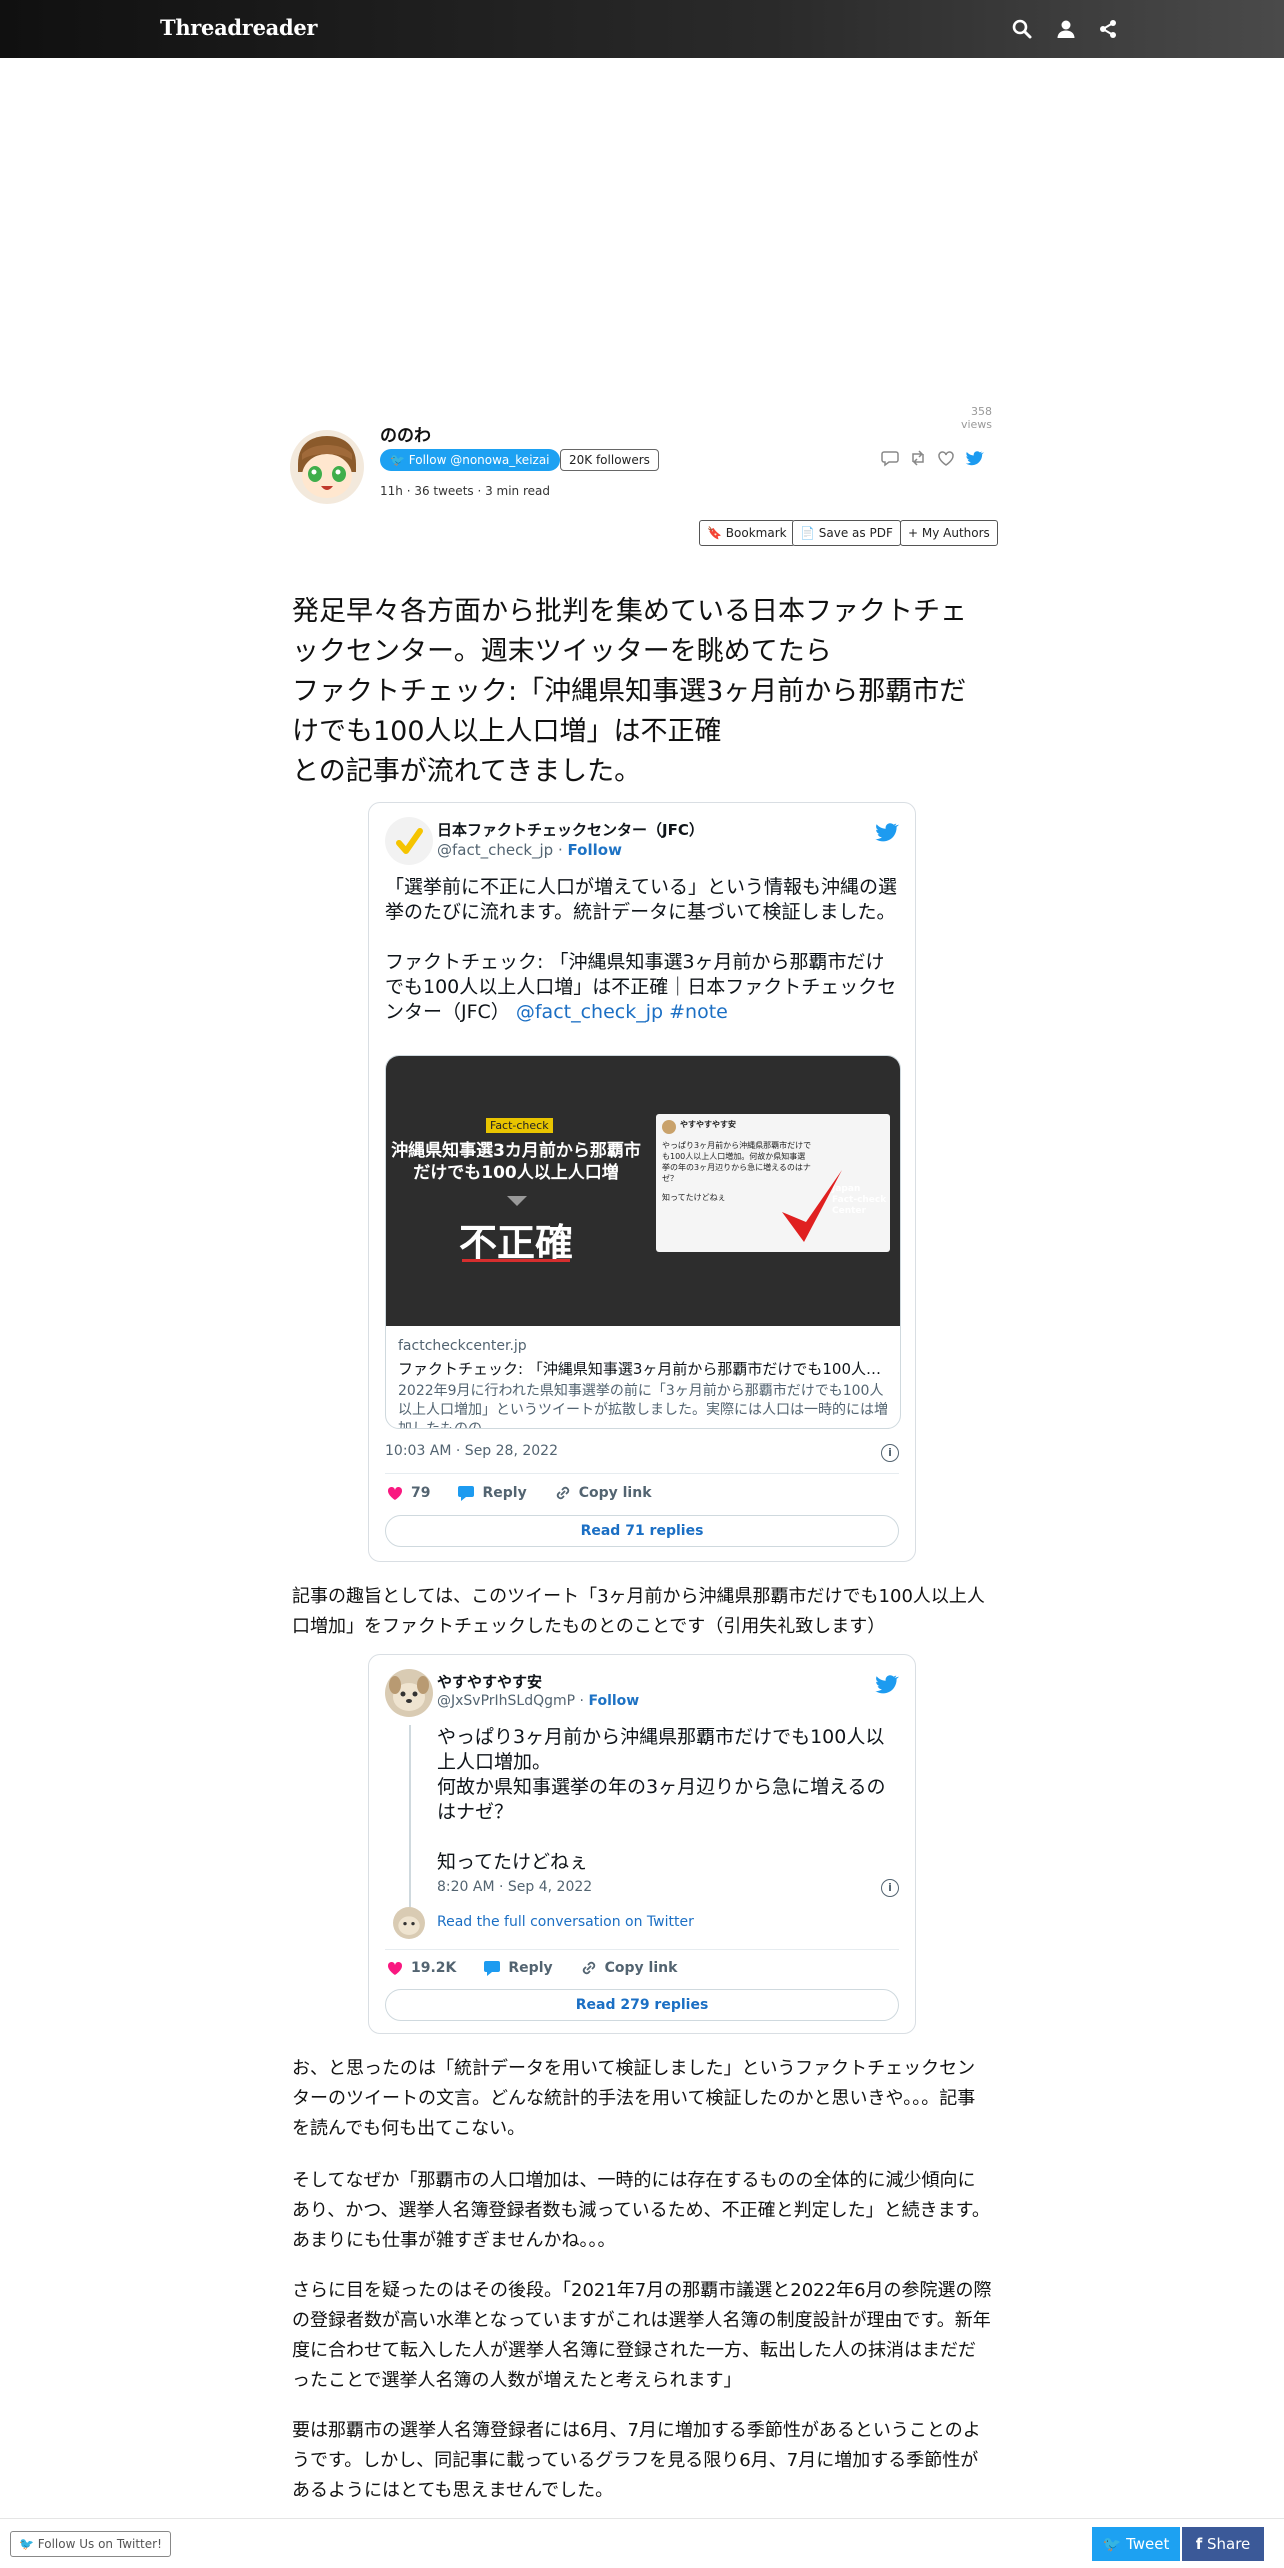 The width and height of the screenshot is (1284, 2568). What do you see at coordinates (589, 1012) in the screenshot?
I see `tweet-mention-link: @fact_check_jp` at bounding box center [589, 1012].